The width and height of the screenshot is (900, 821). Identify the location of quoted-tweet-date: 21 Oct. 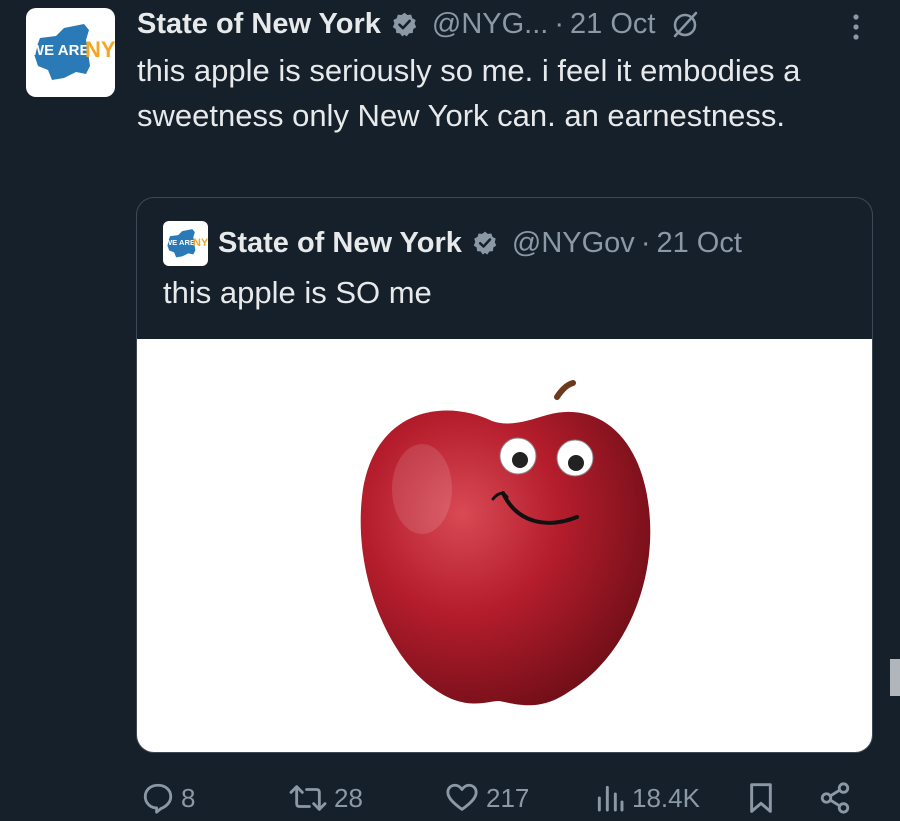
(699, 242).